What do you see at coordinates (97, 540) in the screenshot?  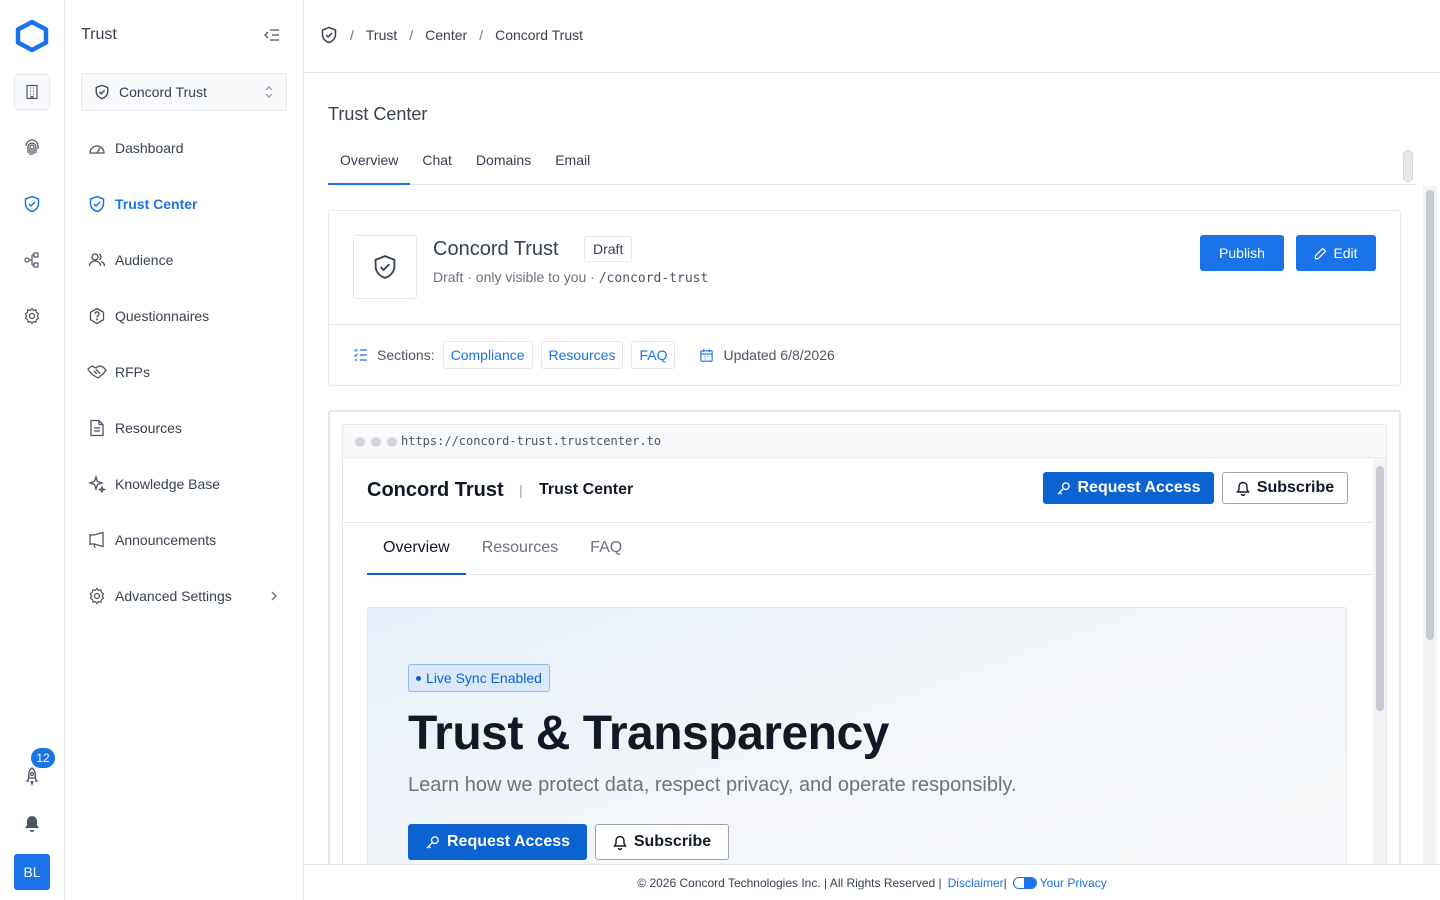 I see `megaphone-icon` at bounding box center [97, 540].